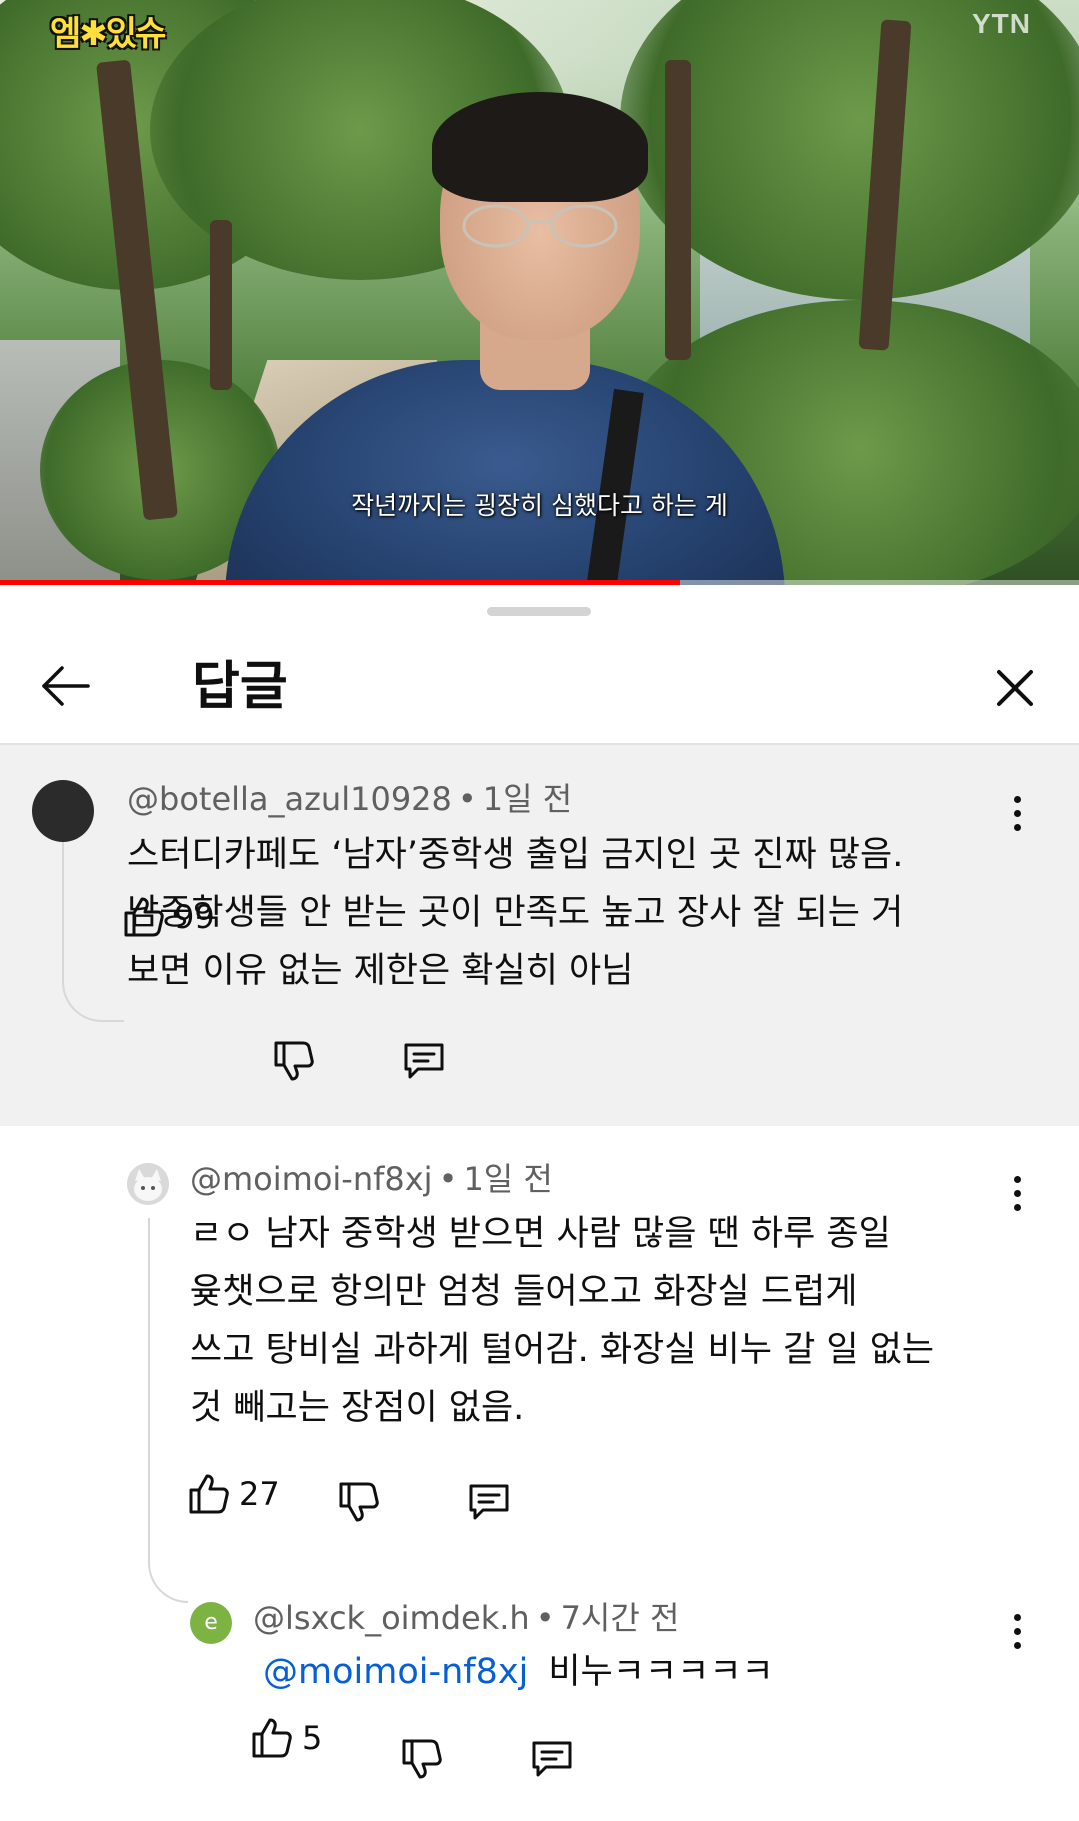 This screenshot has width=1079, height=1821. Describe the element at coordinates (380, 971) in the screenshot. I see `comment-line: 보면 이유 없는 제한은 확실히 아님` at that location.